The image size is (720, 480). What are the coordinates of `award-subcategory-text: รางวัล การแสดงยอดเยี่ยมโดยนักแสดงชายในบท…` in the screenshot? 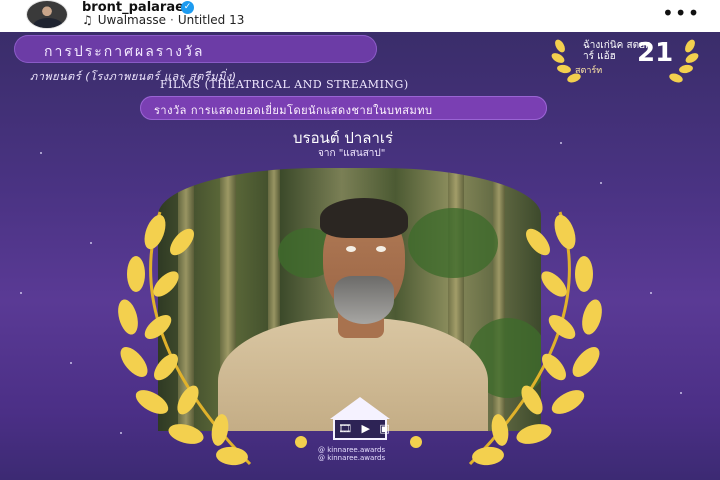 It's located at (293, 110).